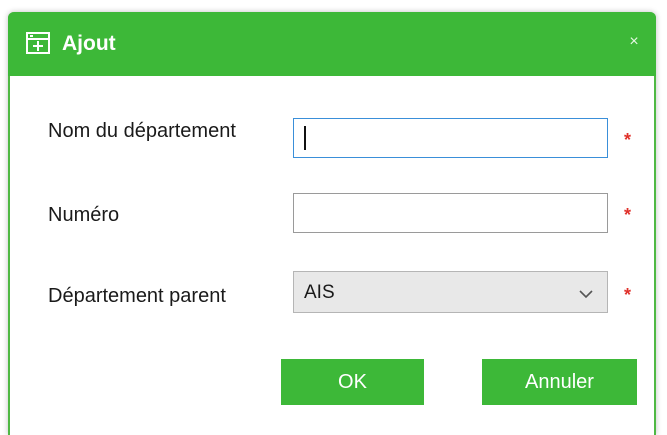 This screenshot has width=667, height=435. I want to click on department-name-label: Nom du département, so click(142, 131).